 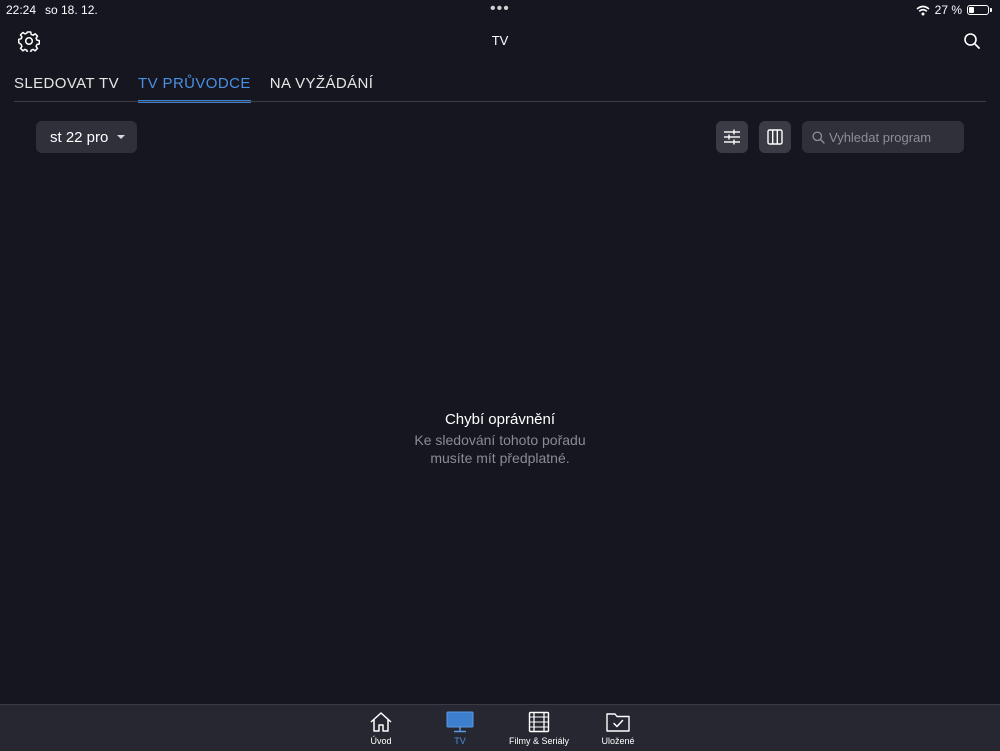 What do you see at coordinates (322, 86) in the screenshot?
I see `tab-na-vyzadani: NA VYŽÁDÁNÍ` at bounding box center [322, 86].